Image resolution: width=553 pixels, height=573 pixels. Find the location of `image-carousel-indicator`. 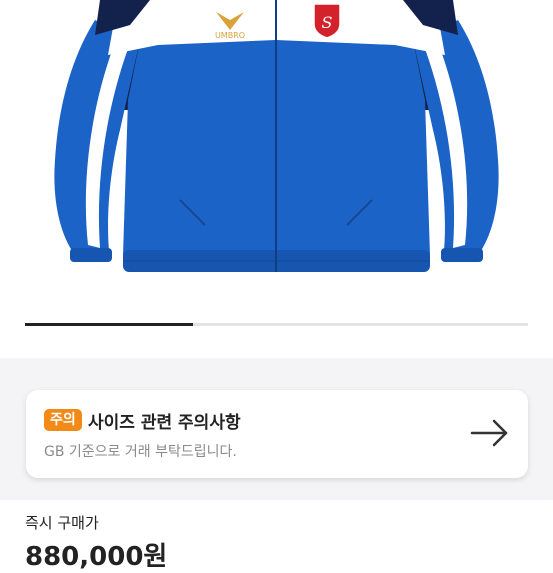

image-carousel-indicator is located at coordinates (276, 324).